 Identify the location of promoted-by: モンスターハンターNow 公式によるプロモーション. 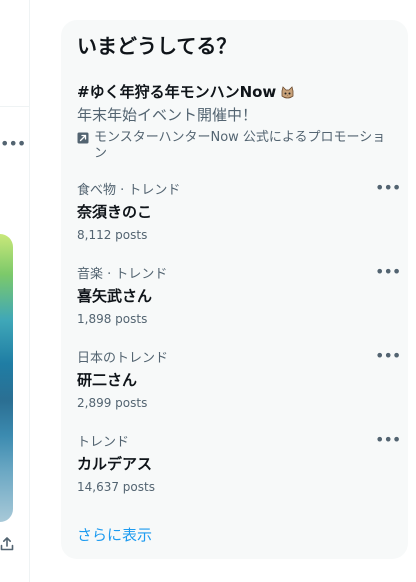
(237, 146).